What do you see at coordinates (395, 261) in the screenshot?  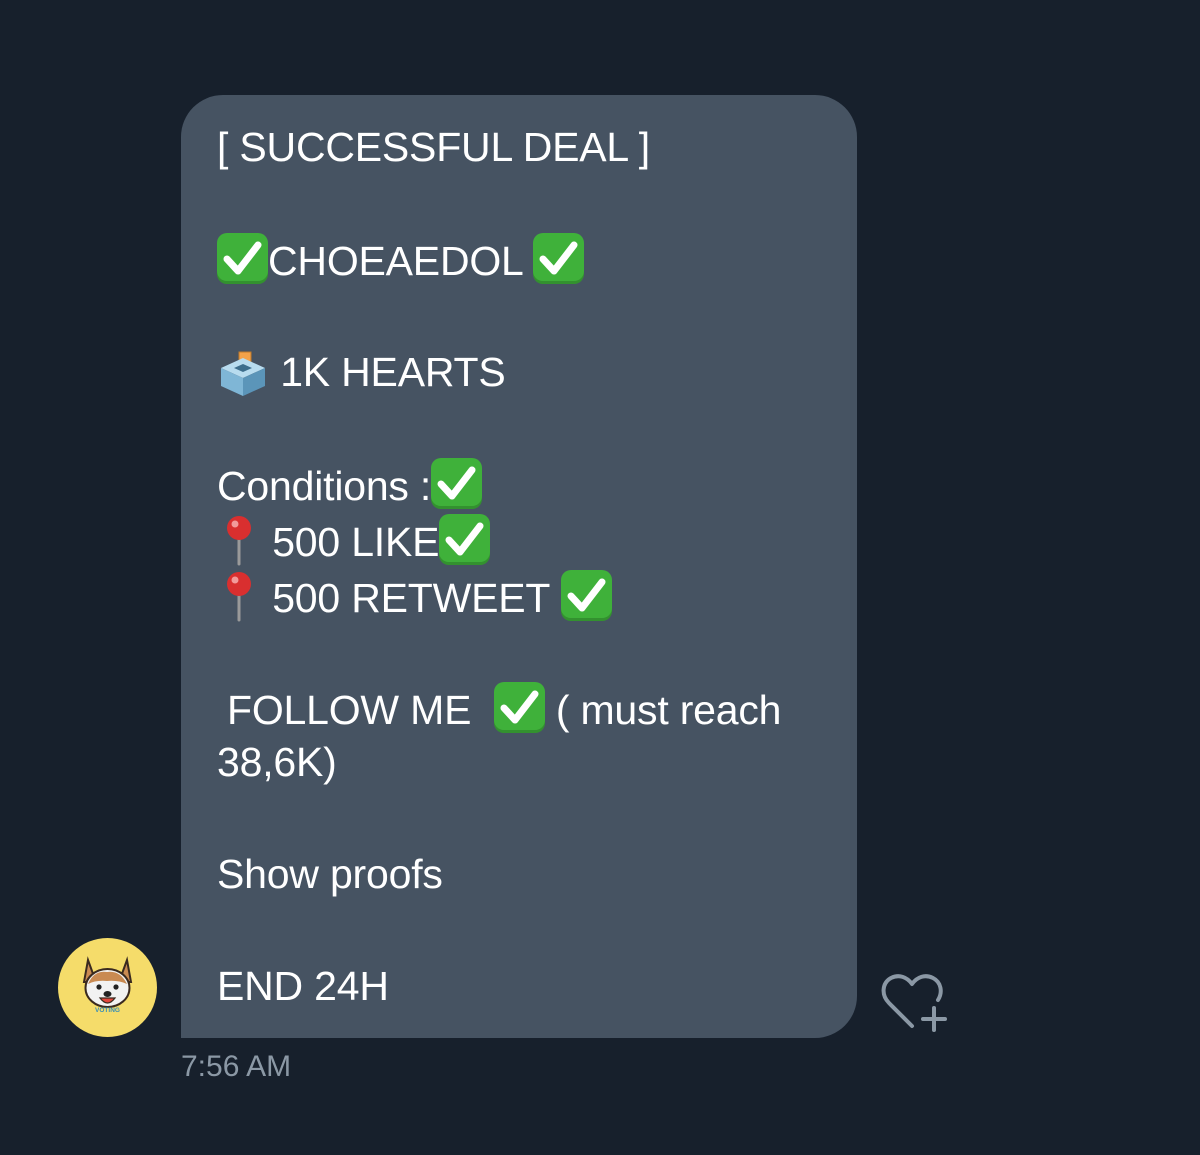 I see `choeaedol-text: CHOEAEDOL` at bounding box center [395, 261].